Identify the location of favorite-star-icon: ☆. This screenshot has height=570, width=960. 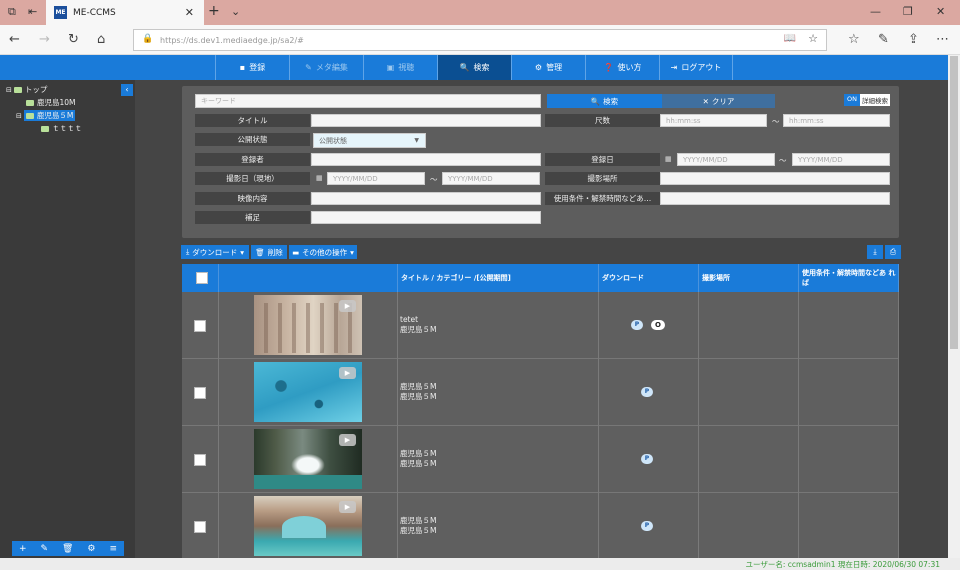
(813, 38).